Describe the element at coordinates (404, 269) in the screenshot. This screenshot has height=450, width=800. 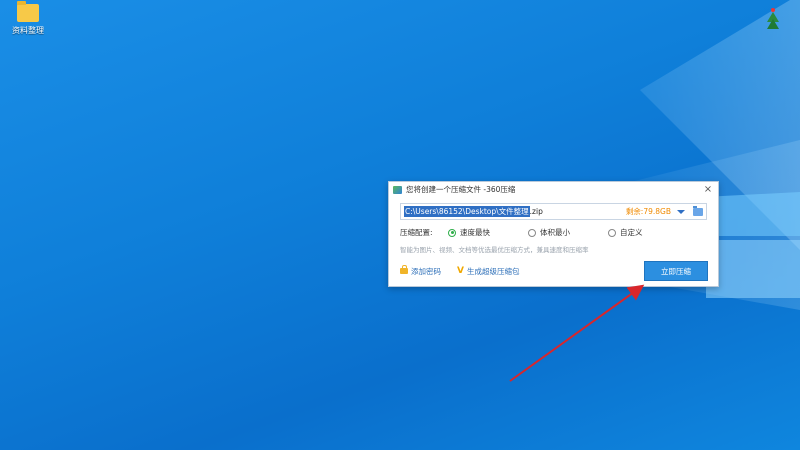
I see `lock-icon` at that location.